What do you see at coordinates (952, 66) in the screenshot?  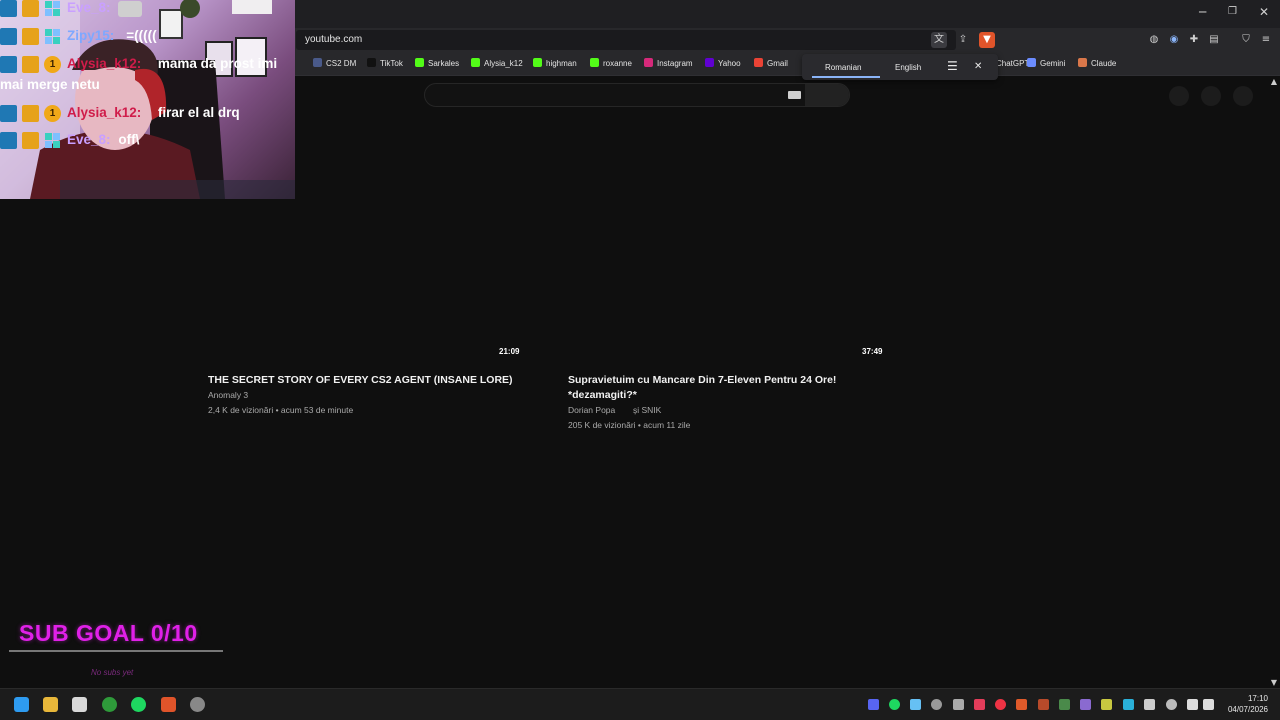 I see `translate-options-icon: ☰` at bounding box center [952, 66].